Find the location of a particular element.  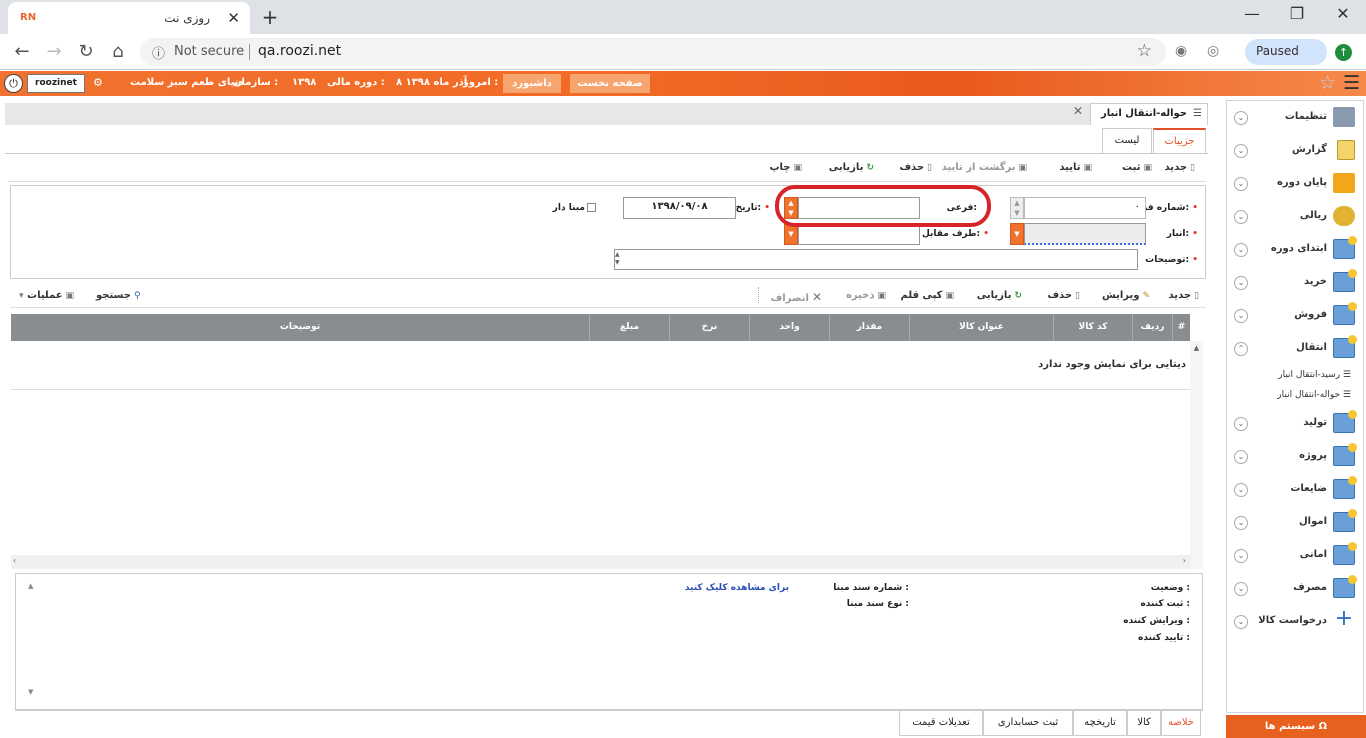

sidebar-item-rial: ⌄ ریالی is located at coordinates (1295, 217).